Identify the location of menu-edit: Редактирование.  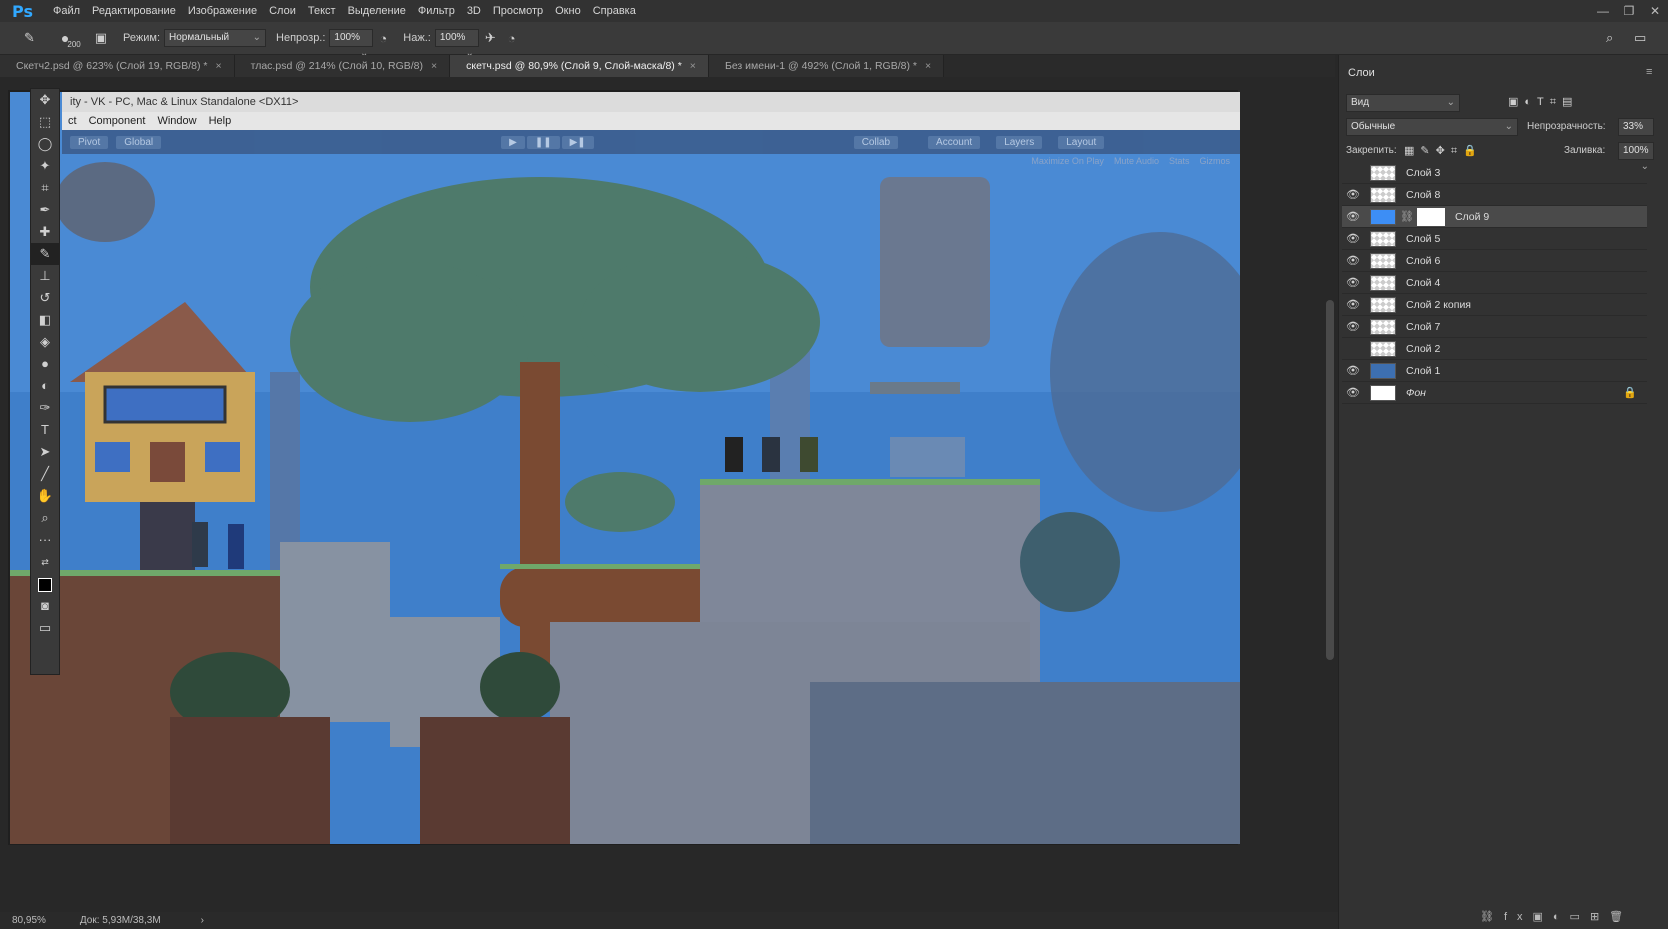
(134, 11).